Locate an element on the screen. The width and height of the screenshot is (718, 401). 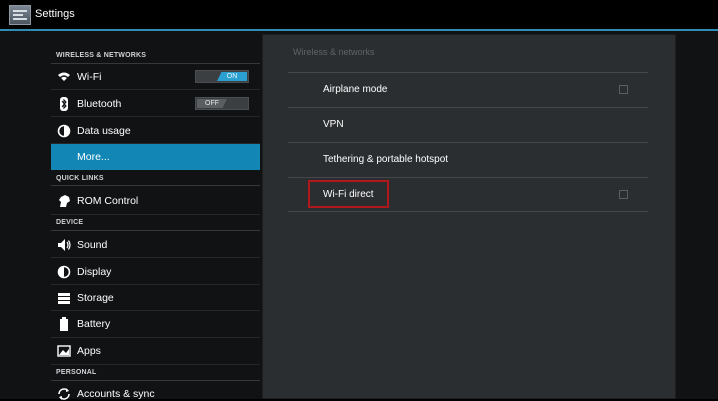
wifi-direct-checkbox is located at coordinates (623, 194).